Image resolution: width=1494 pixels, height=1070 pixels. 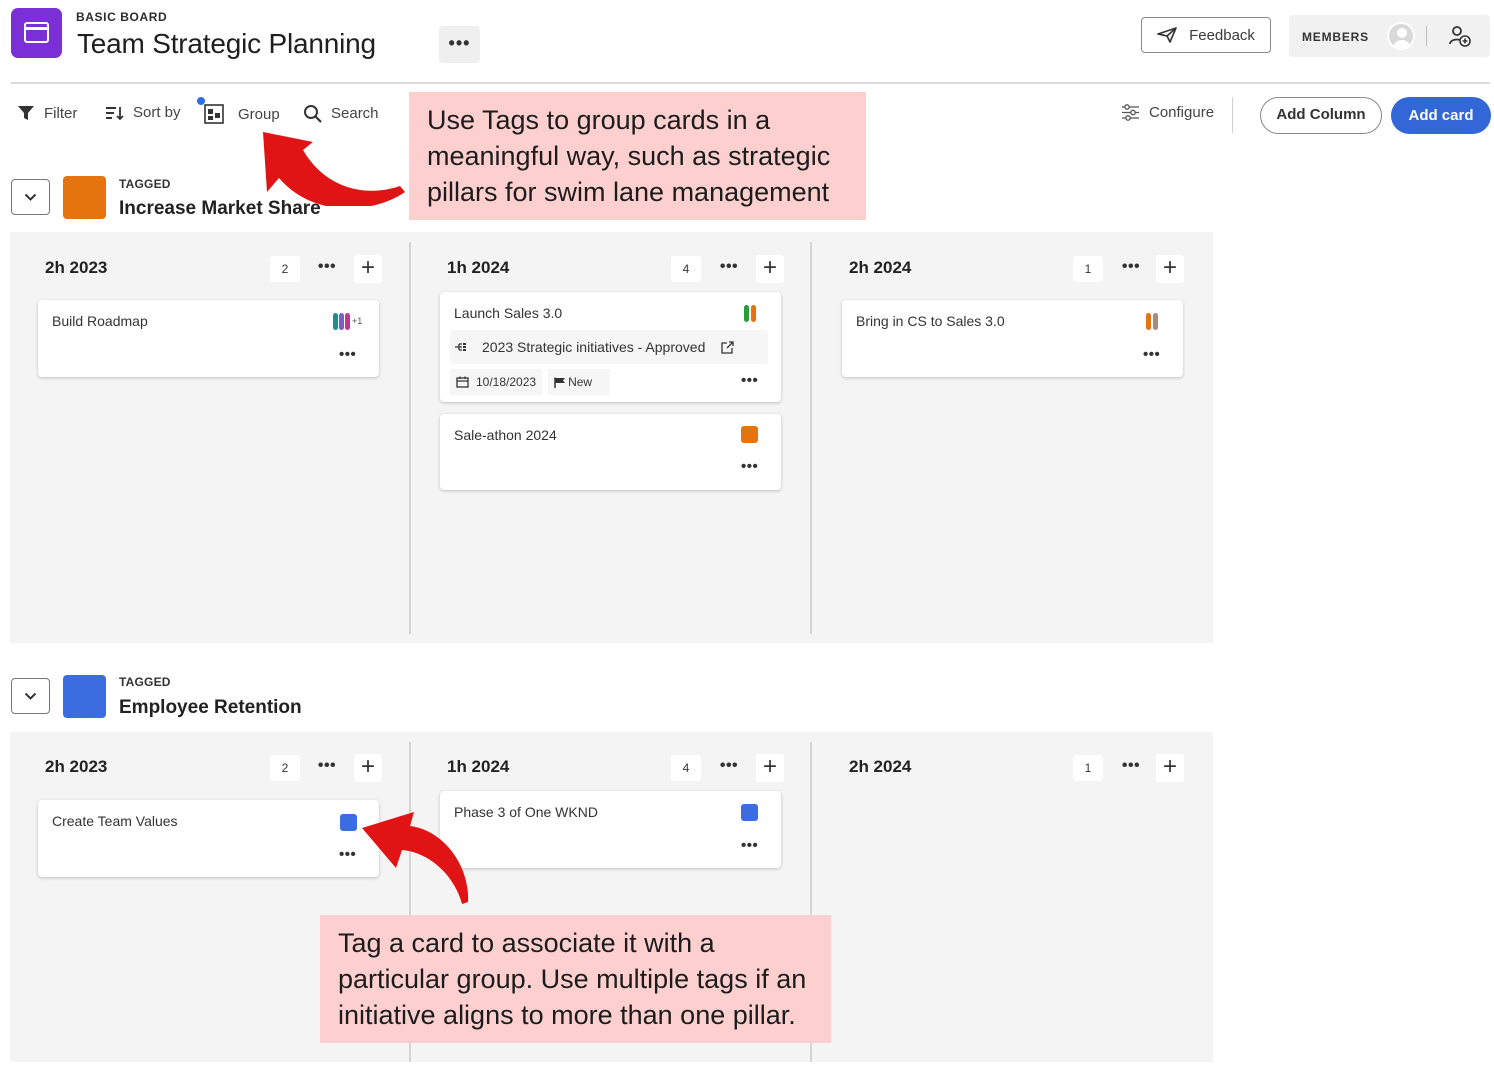 What do you see at coordinates (26, 113) in the screenshot?
I see `funnel-icon` at bounding box center [26, 113].